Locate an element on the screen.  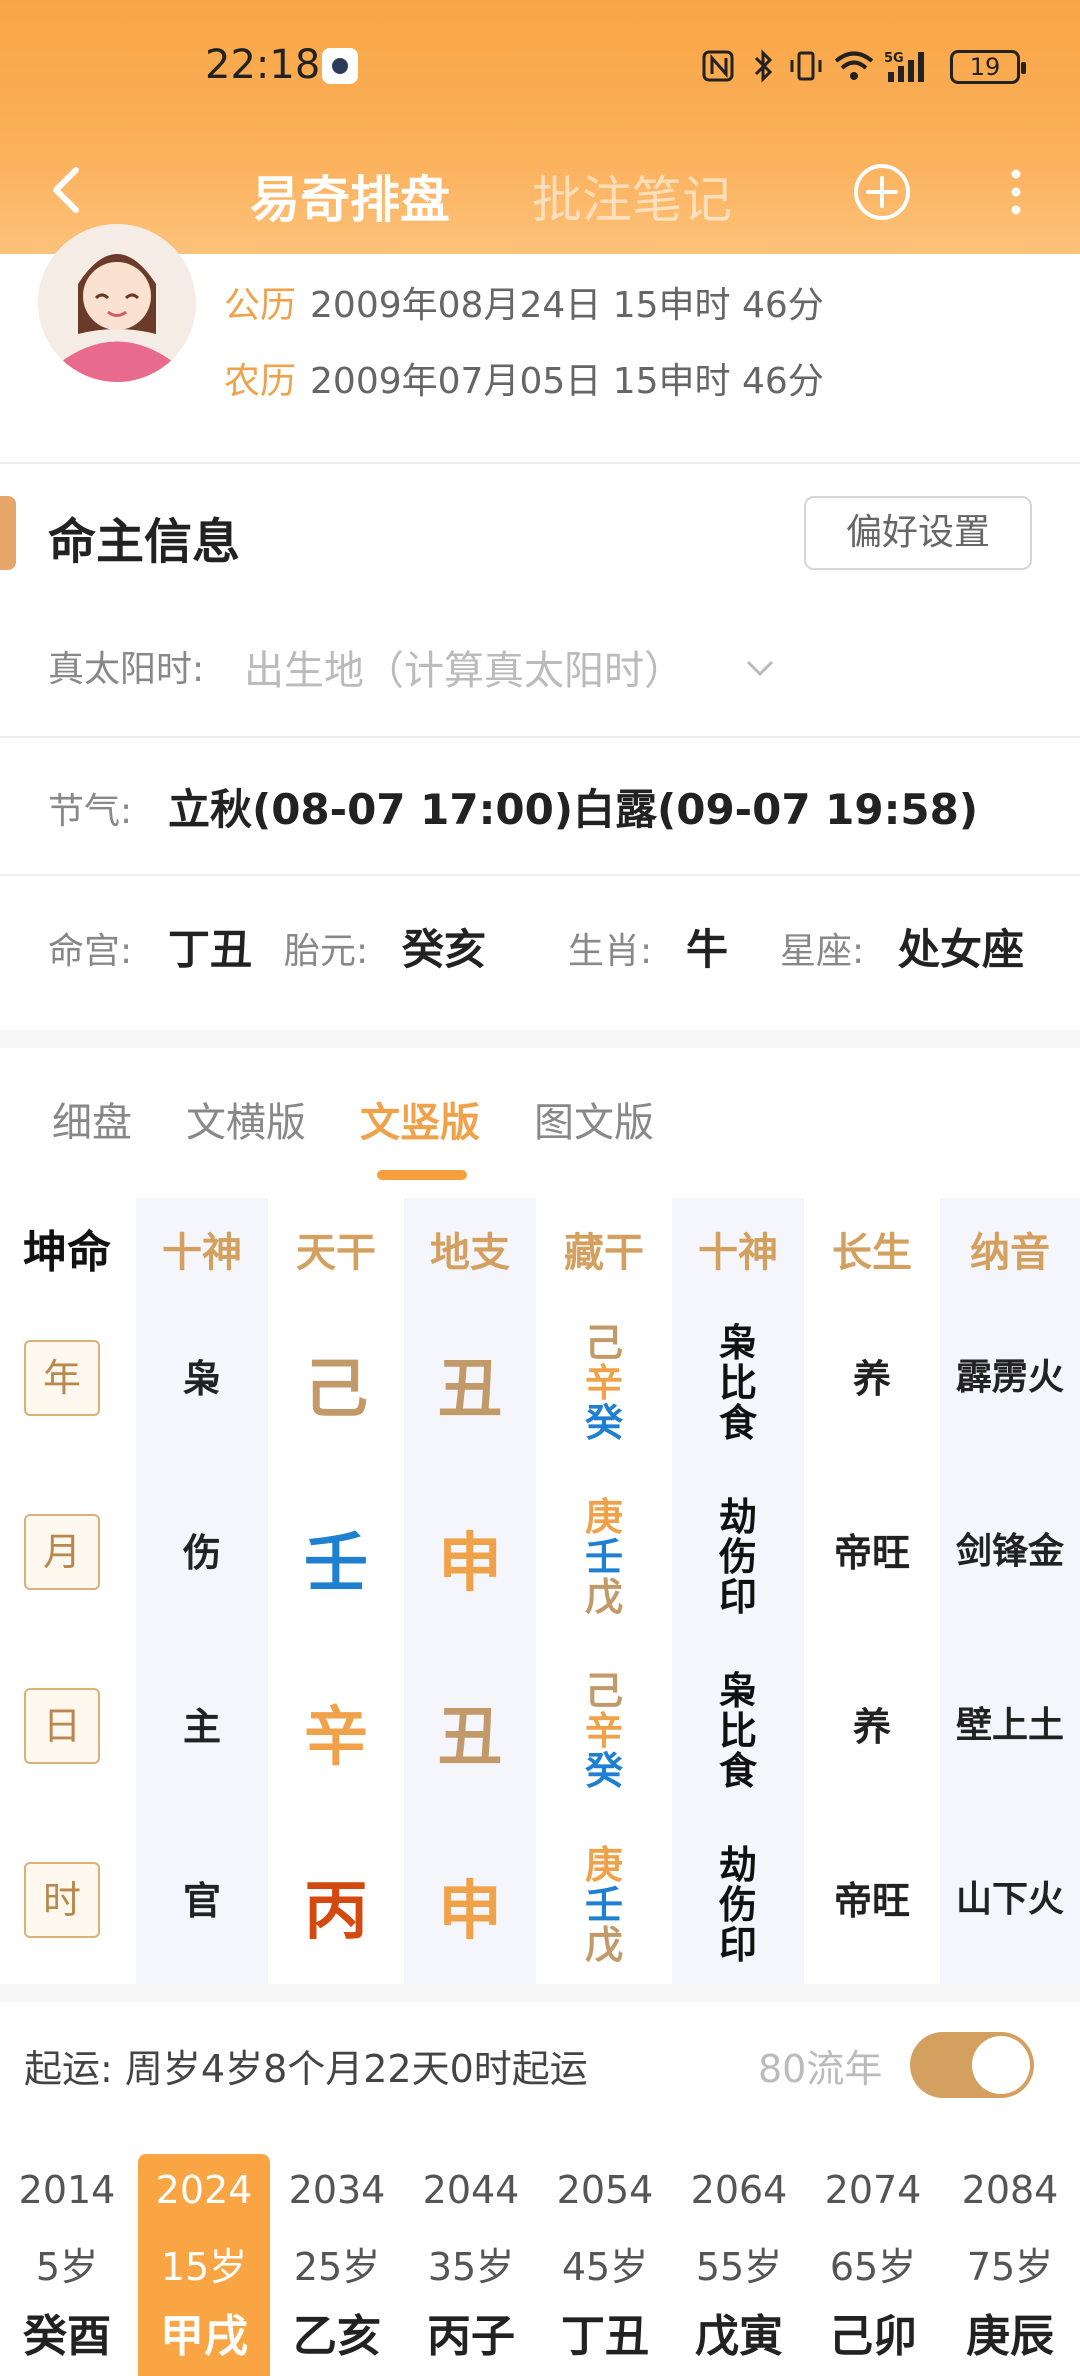
year-shishen: 枭 is located at coordinates (201, 1379).